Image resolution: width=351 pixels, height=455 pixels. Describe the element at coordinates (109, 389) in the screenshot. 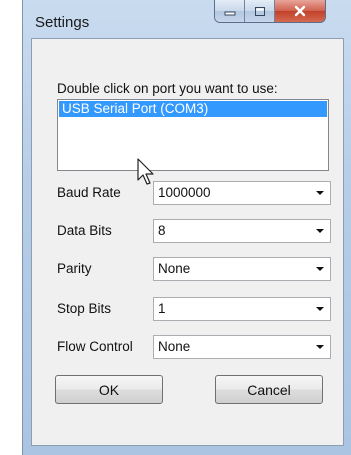

I see `ok-button: OK` at that location.